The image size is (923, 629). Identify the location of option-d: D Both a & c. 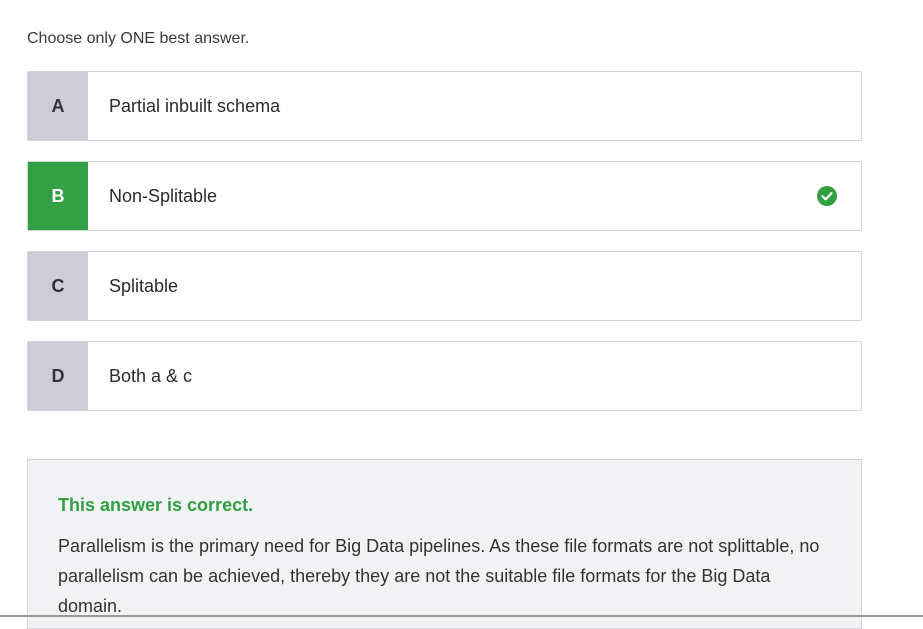
(444, 376).